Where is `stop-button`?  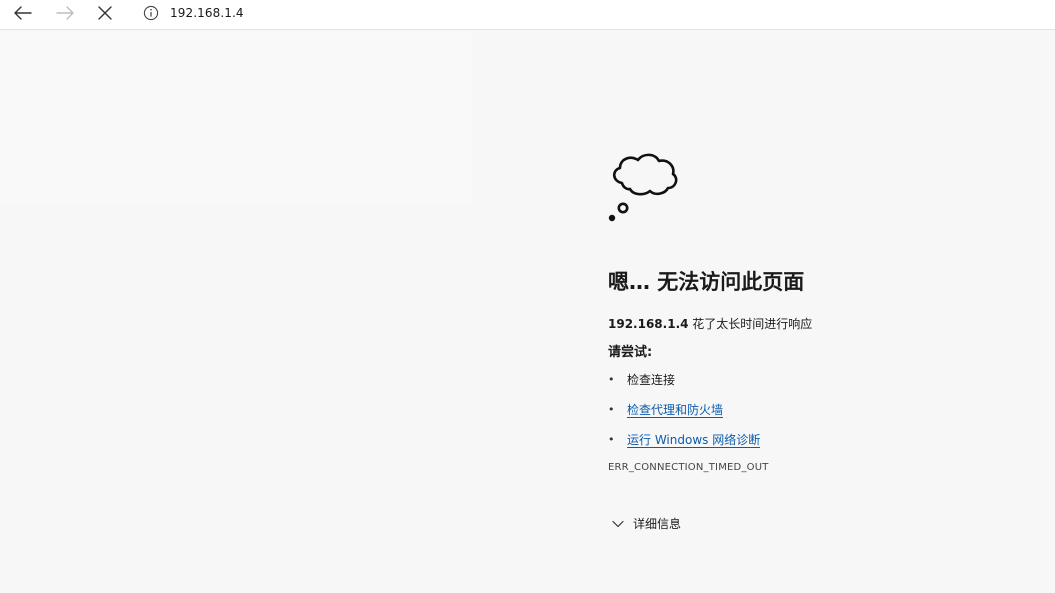
stop-button is located at coordinates (105, 13).